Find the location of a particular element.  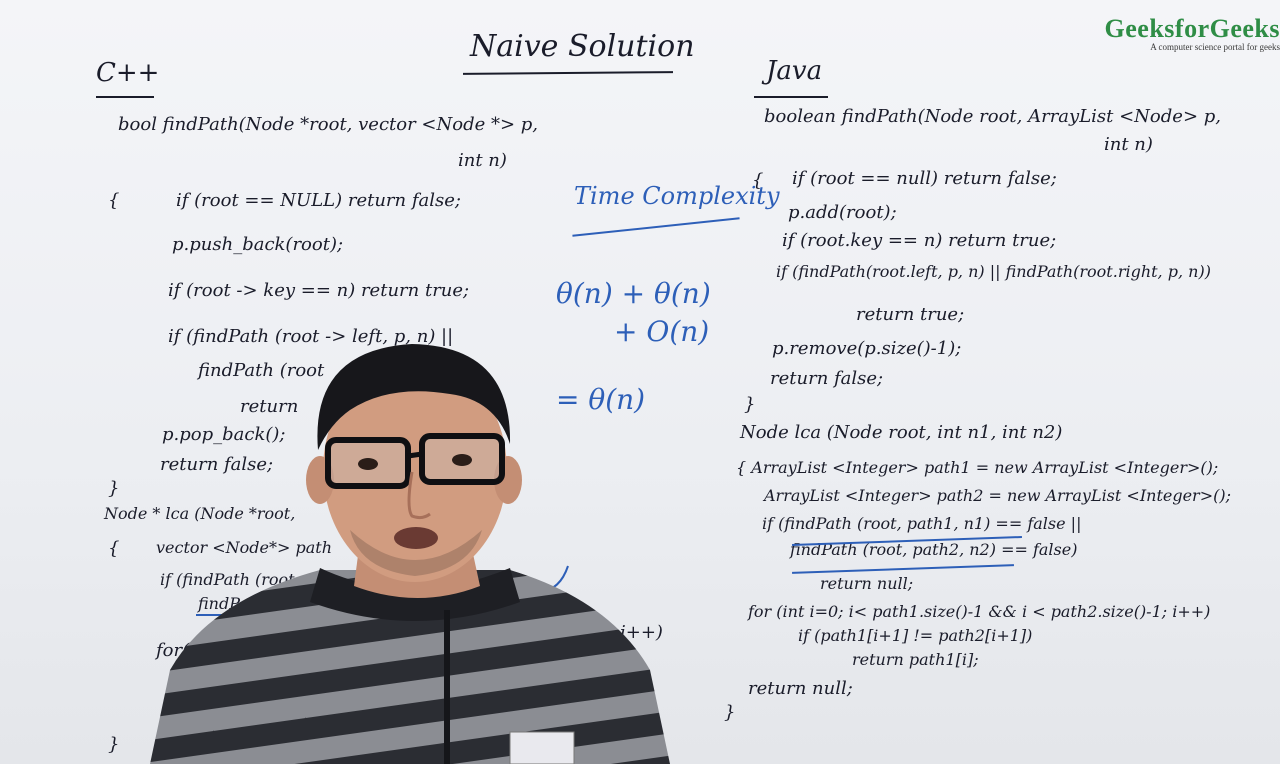

id-badge is located at coordinates (542, 747).